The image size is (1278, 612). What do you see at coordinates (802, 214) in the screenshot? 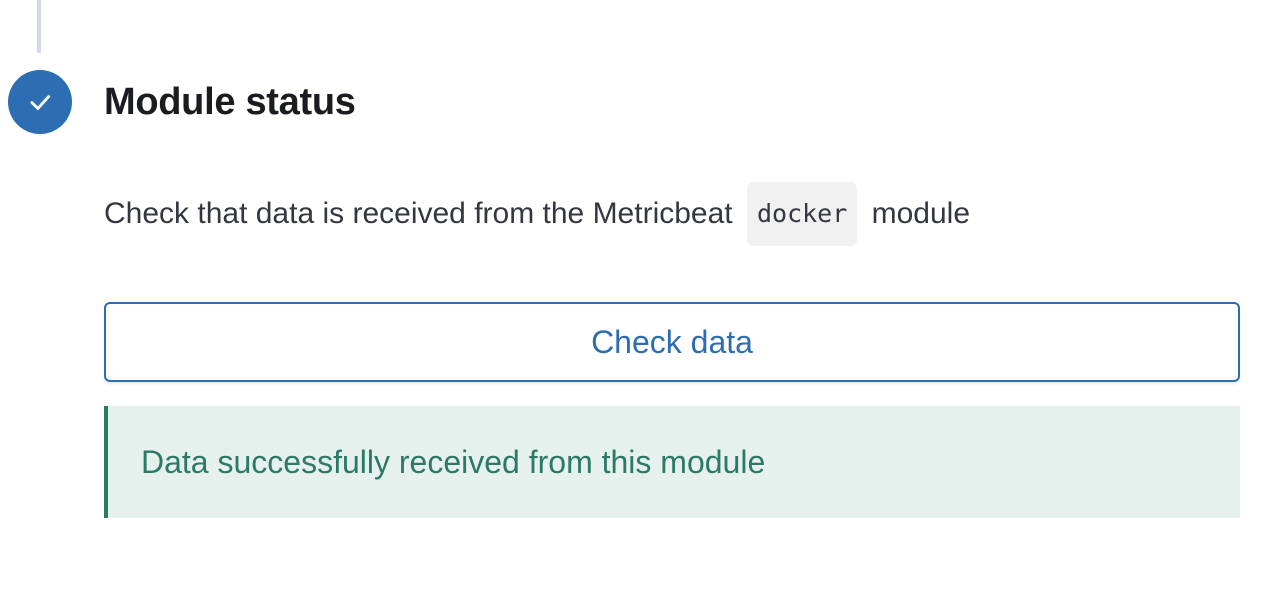
I see `module-name-code: docker` at bounding box center [802, 214].